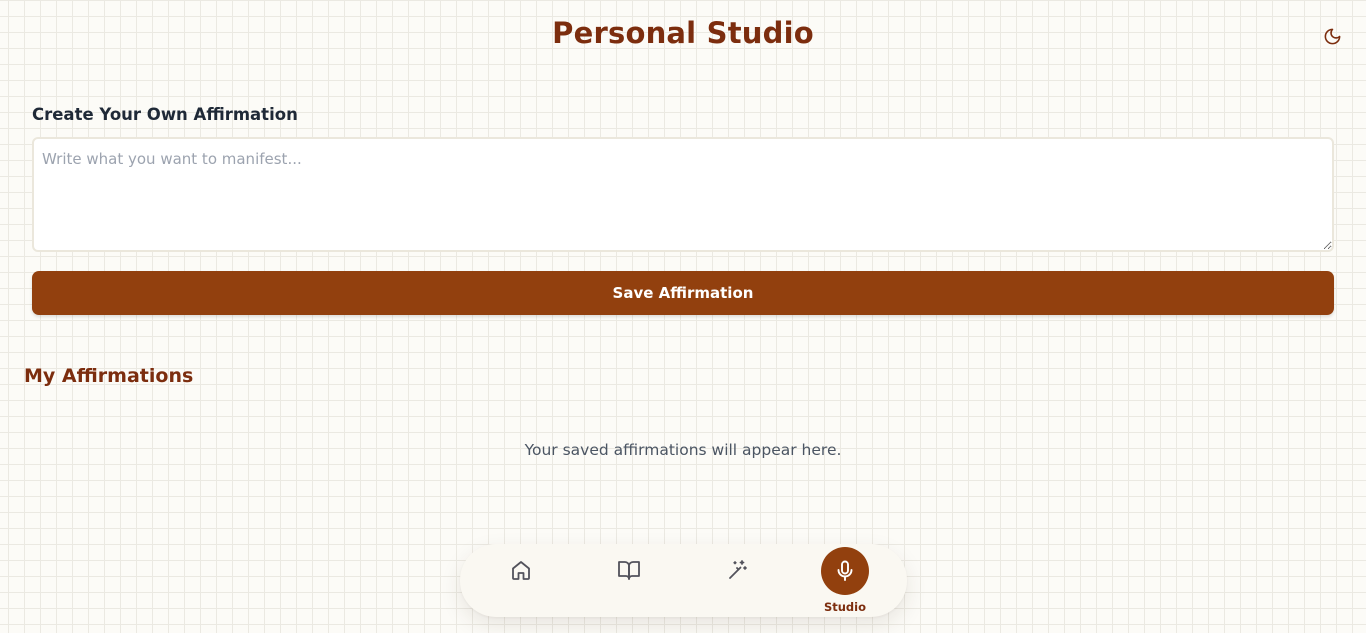 This screenshot has height=633, width=1366. What do you see at coordinates (165, 114) in the screenshot?
I see `create-affirmation-label: Create Your Own Affirmation` at bounding box center [165, 114].